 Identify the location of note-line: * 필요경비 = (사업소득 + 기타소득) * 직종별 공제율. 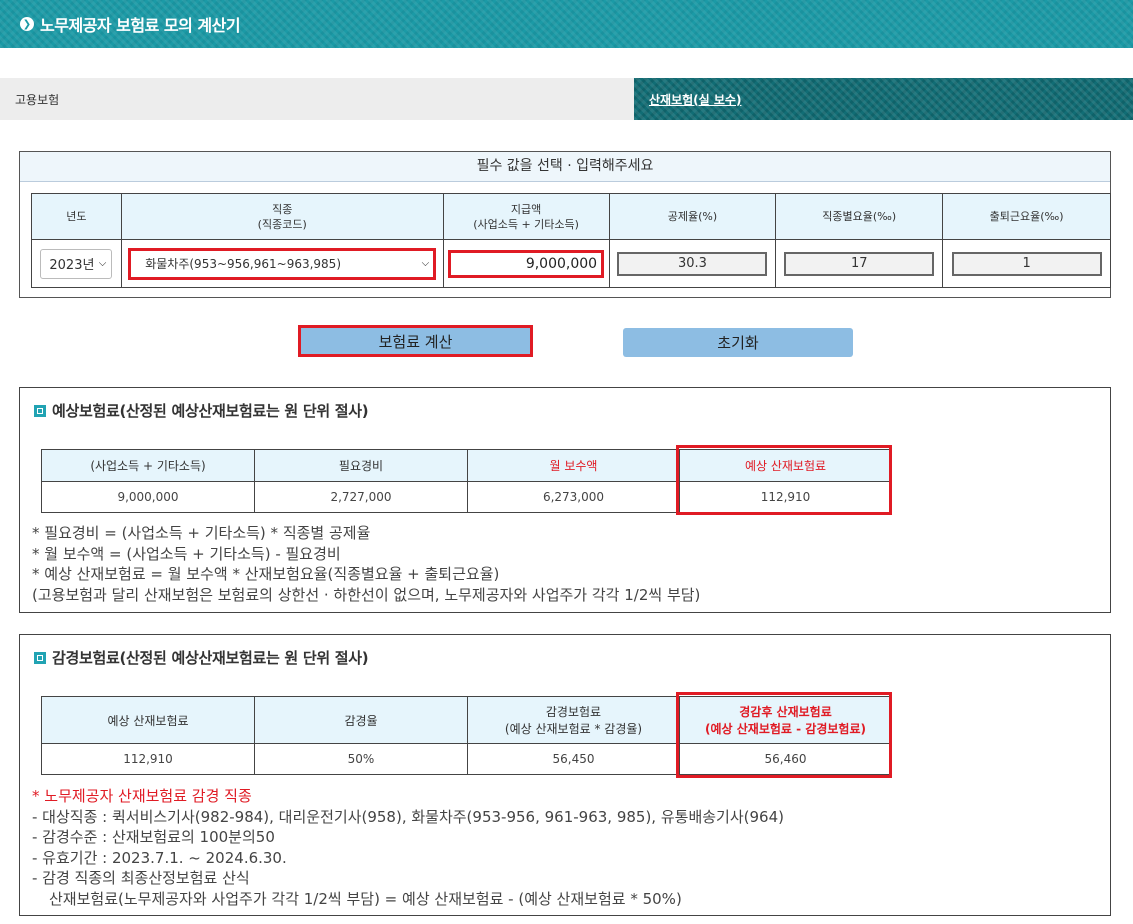
(201, 533).